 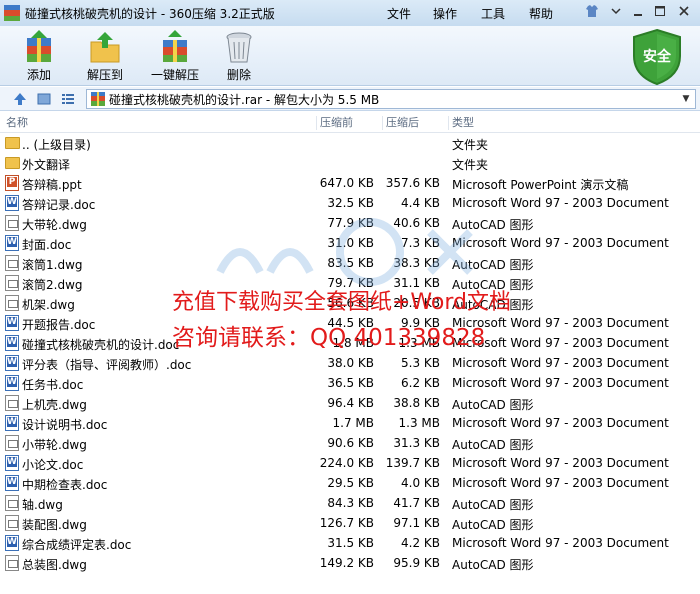 I want to click on security-shield: 安全, so click(x=657, y=57).